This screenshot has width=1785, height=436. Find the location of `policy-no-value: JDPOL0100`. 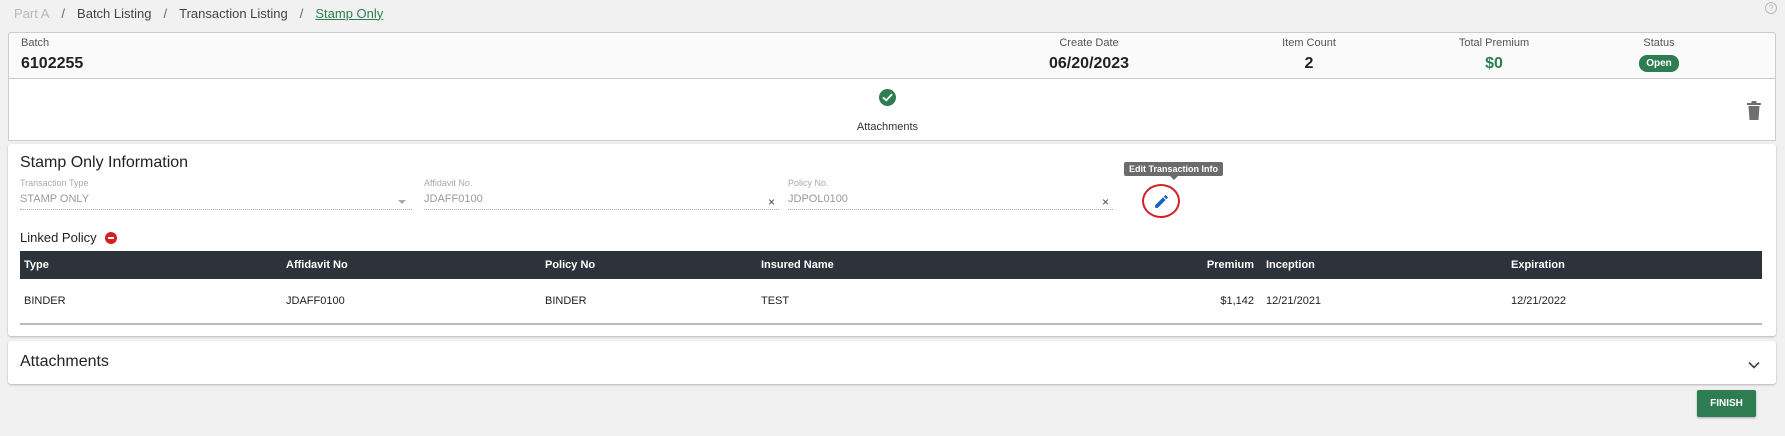

policy-no-value: JDPOL0100 is located at coordinates (818, 199).